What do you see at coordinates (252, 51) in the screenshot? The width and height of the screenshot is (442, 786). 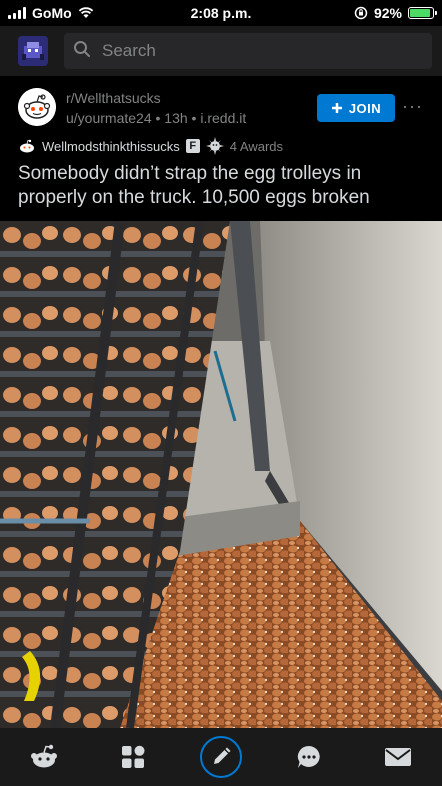 I see `search-input` at bounding box center [252, 51].